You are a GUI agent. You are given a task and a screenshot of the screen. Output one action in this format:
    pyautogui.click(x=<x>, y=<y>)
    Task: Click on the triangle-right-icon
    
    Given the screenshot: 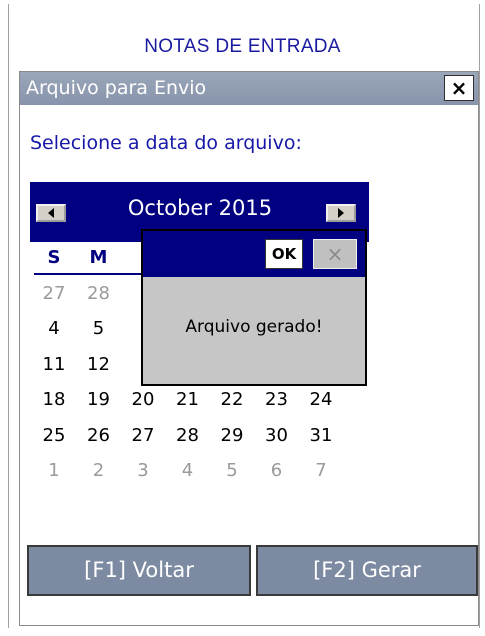 What is the action you would take?
    pyautogui.click(x=341, y=213)
    